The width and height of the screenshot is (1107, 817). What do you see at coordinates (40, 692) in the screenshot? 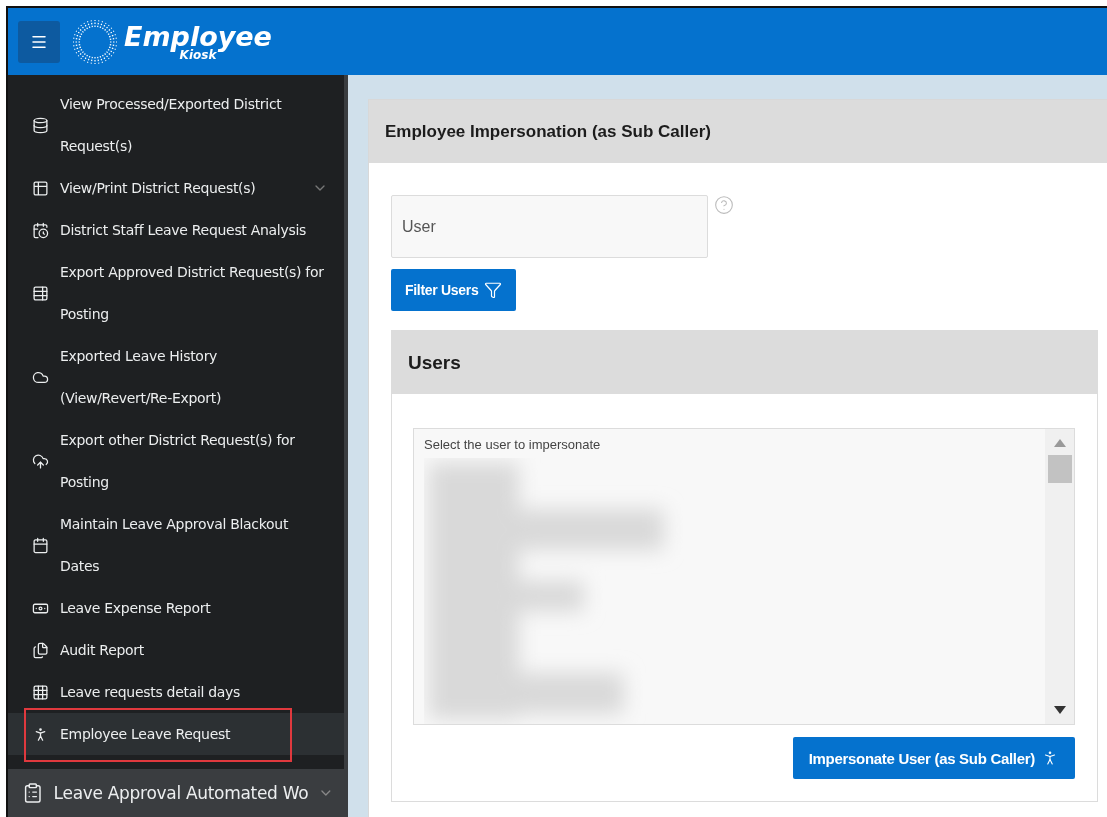
I see `grid-icon` at bounding box center [40, 692].